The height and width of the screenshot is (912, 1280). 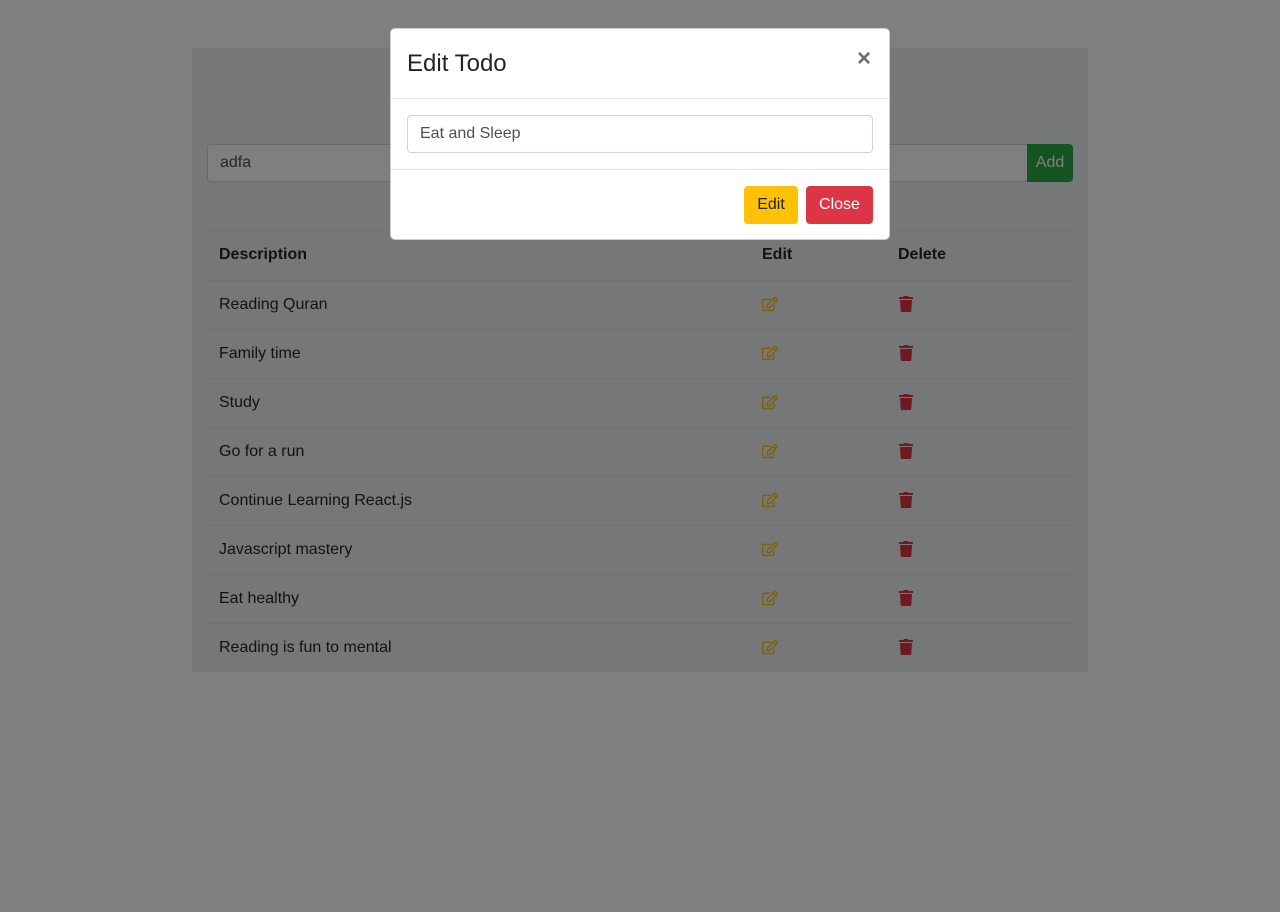 I want to click on modal-header: Edit Todo ×, so click(x=640, y=64).